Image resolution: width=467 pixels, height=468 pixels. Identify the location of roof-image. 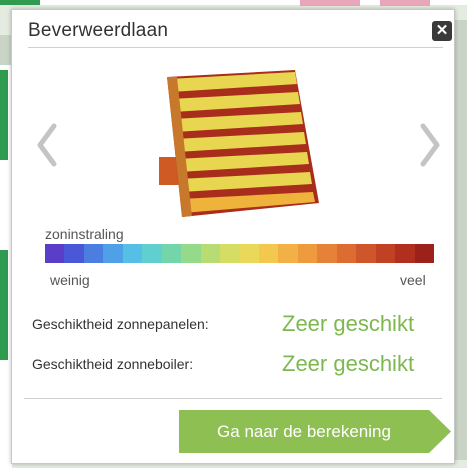
(239, 143).